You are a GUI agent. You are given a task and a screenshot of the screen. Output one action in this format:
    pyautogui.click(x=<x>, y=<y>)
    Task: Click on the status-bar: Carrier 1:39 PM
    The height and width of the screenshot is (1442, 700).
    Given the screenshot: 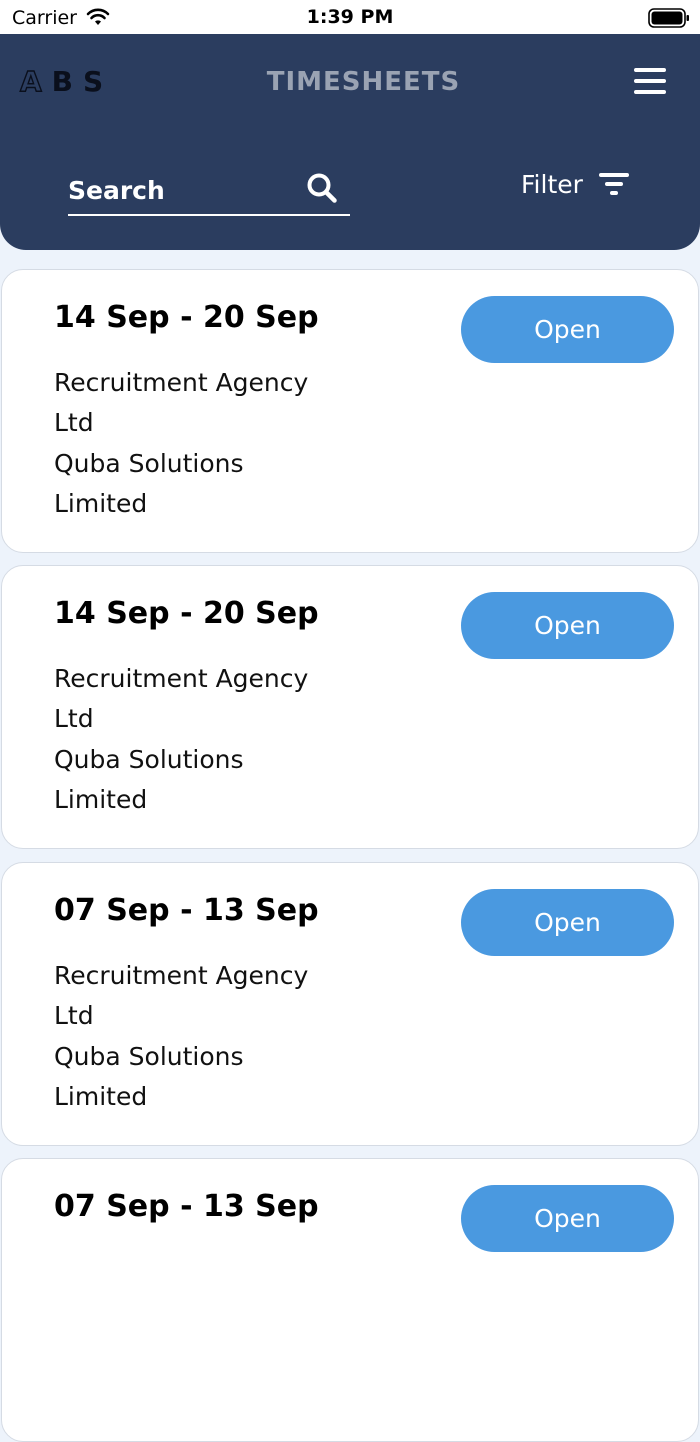 What is the action you would take?
    pyautogui.click(x=350, y=17)
    